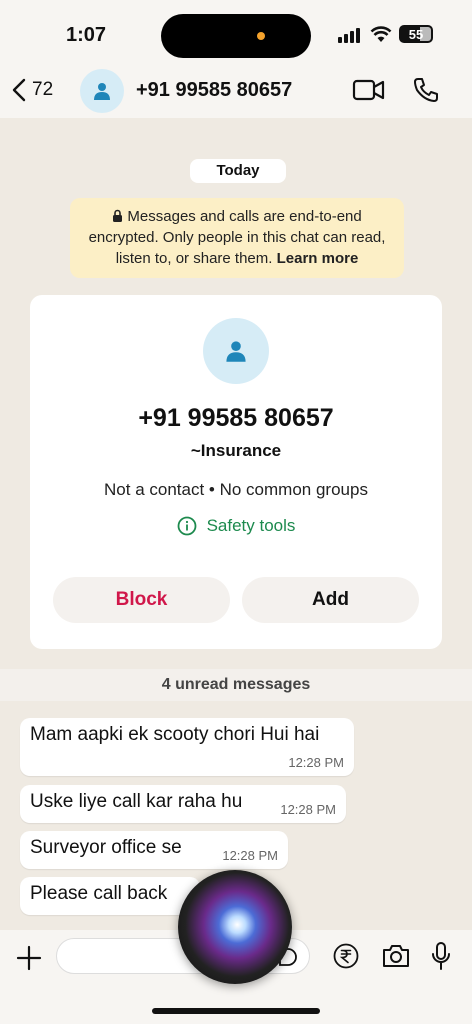 Image resolution: width=472 pixels, height=1024 pixels. I want to click on plus-icon, so click(29, 958).